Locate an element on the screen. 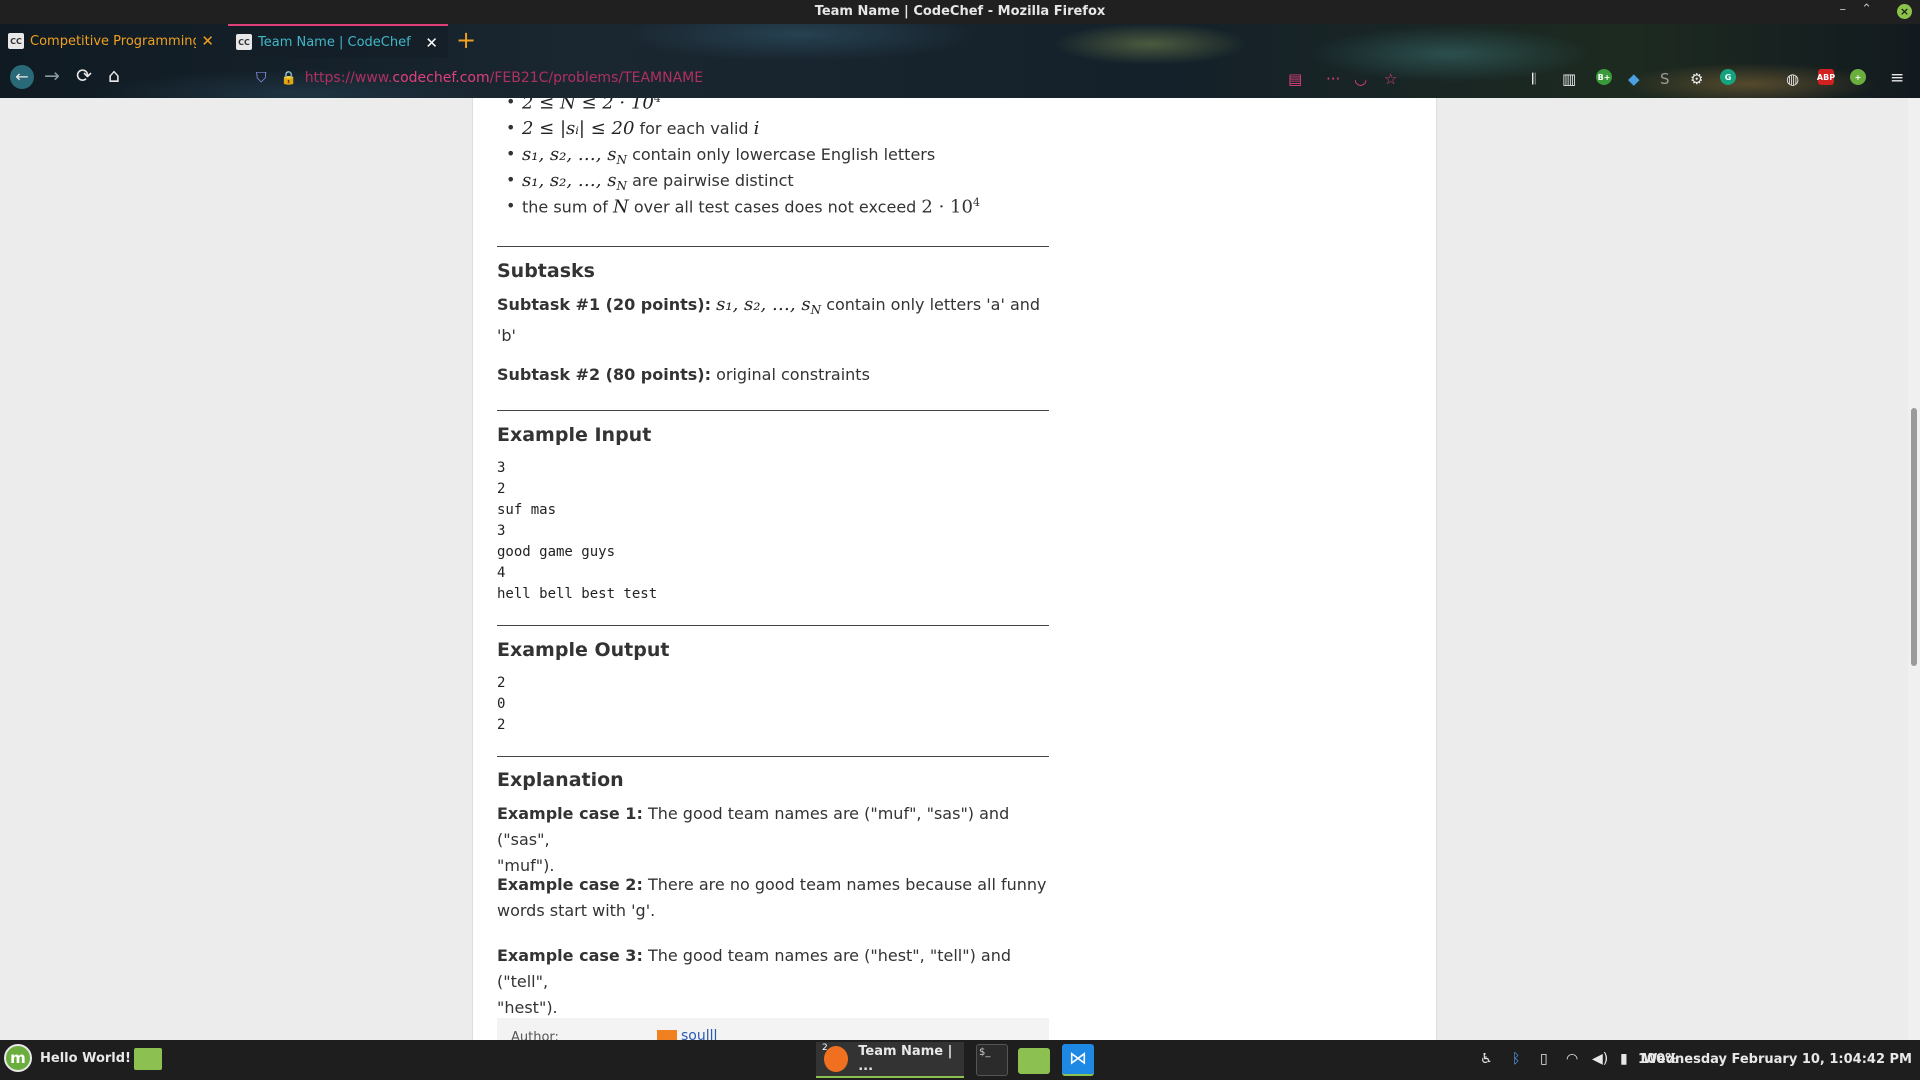 This screenshot has width=1920, height=1080. clock: Wednesday February 10, 1:04:42 PM is located at coordinates (1777, 1059).